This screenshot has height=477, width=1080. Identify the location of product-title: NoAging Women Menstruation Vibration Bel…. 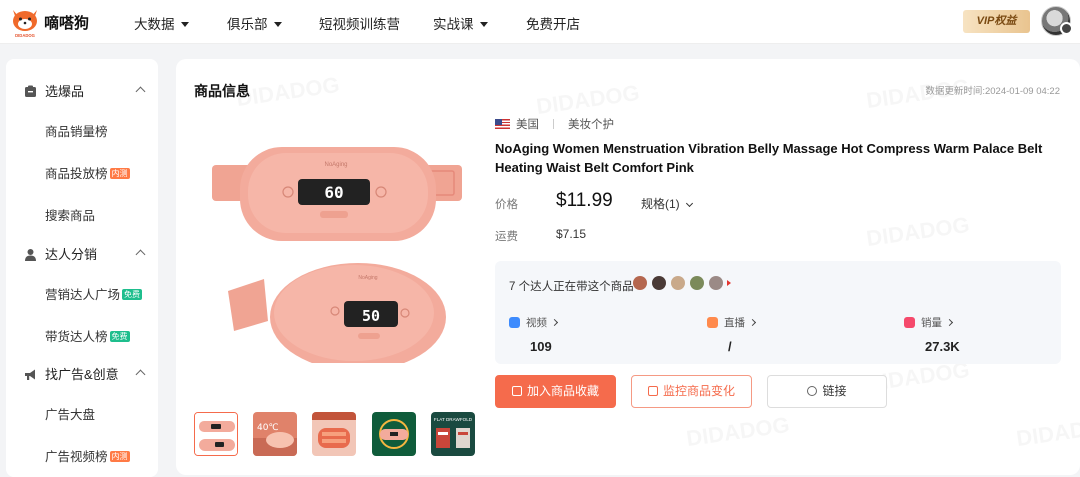
(769, 158).